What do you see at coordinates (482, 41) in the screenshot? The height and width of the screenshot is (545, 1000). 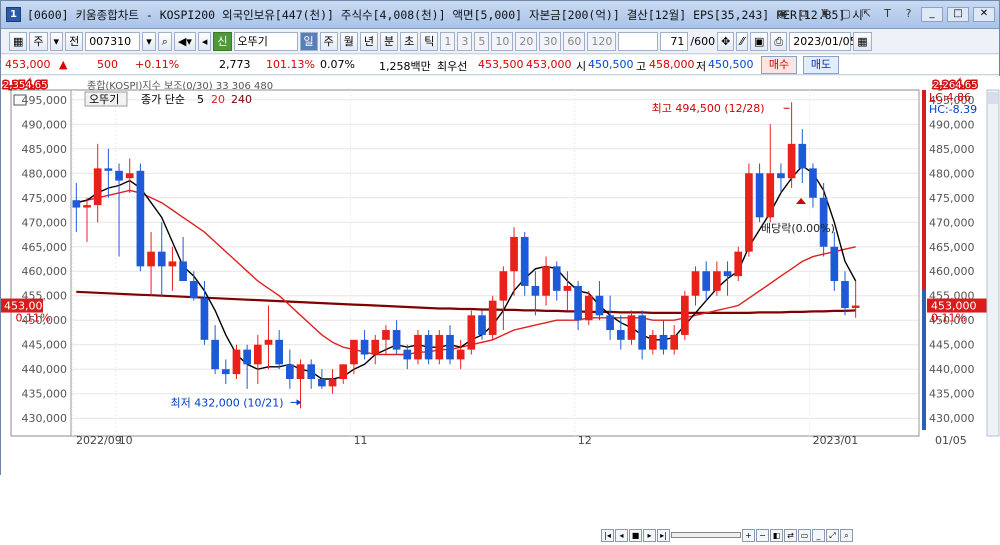 I see `interval-5: 5` at bounding box center [482, 41].